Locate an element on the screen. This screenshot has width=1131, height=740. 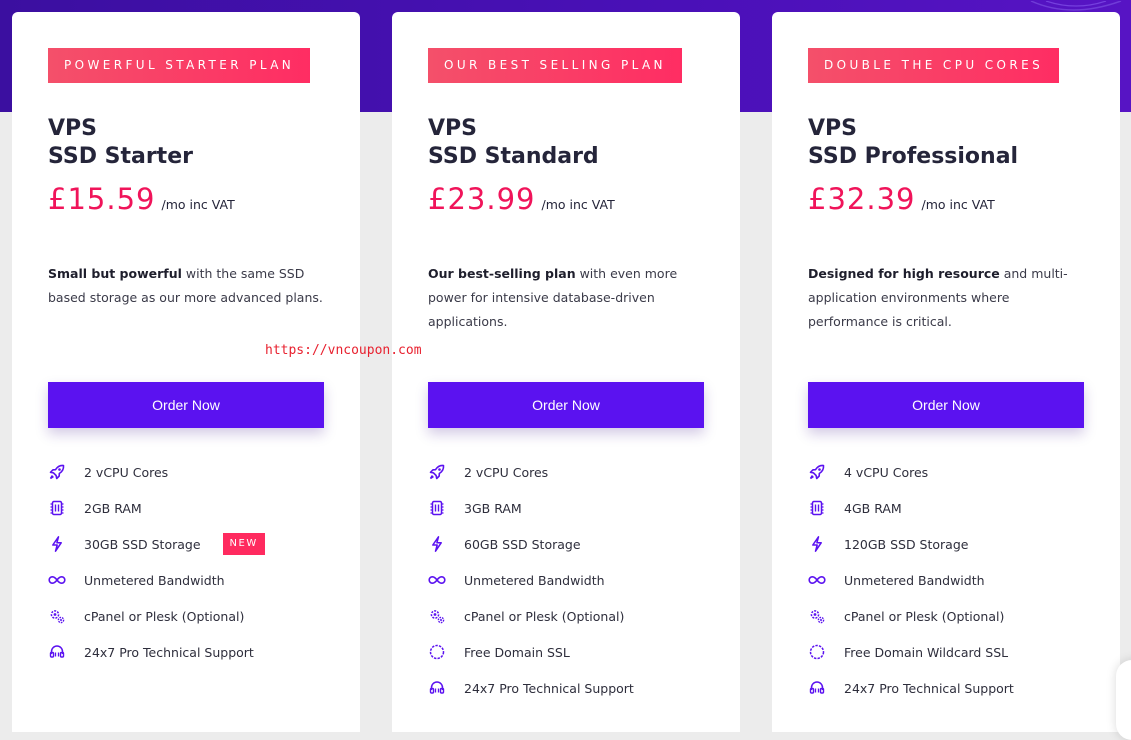
feature-label: 3GB RAM is located at coordinates (493, 508).